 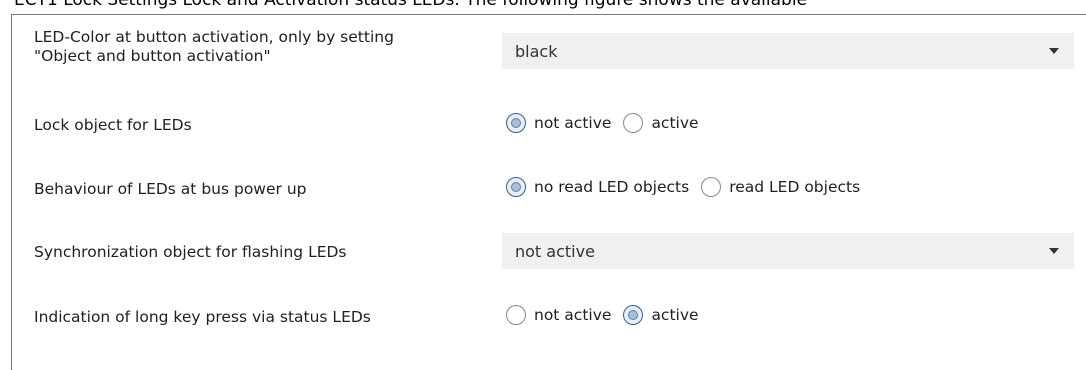 I want to click on setting-label-bus-power-up: Behaviour of LEDs at bus power up, so click(x=170, y=189).